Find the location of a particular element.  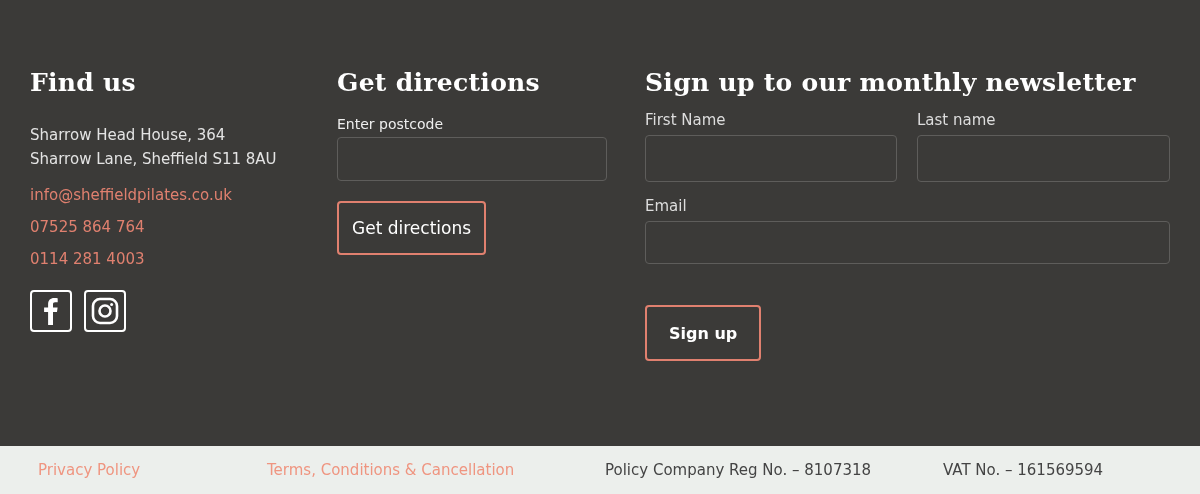

field-label: Email is located at coordinates (666, 206).